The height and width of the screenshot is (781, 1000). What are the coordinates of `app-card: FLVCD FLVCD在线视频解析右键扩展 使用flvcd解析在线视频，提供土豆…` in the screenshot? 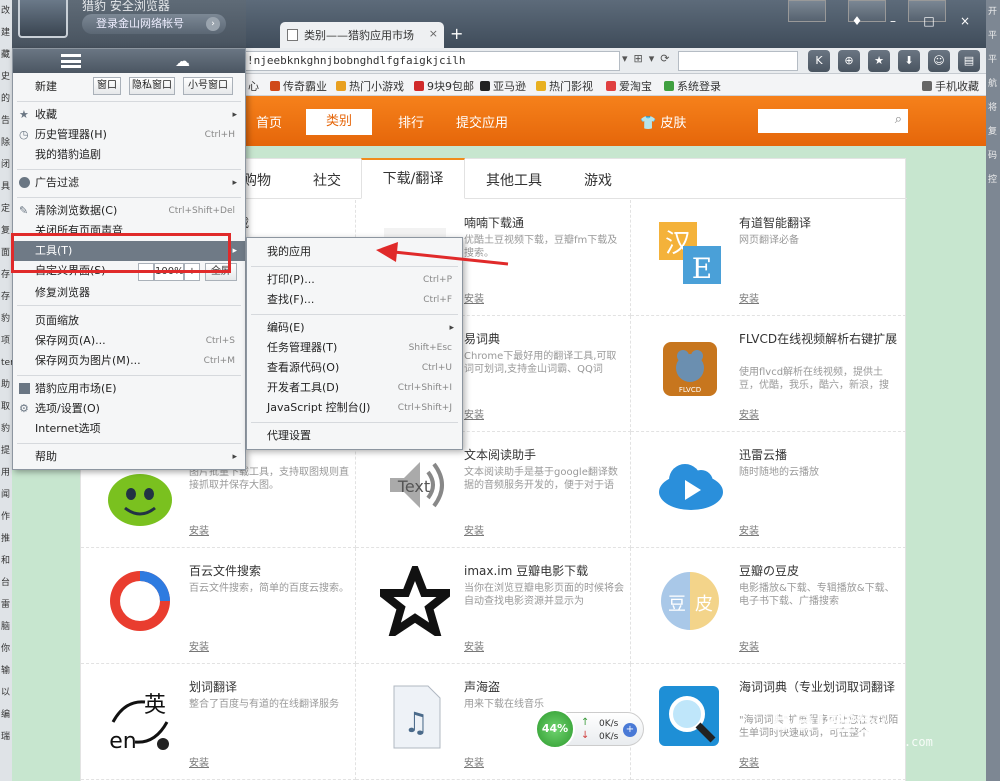 It's located at (768, 374).